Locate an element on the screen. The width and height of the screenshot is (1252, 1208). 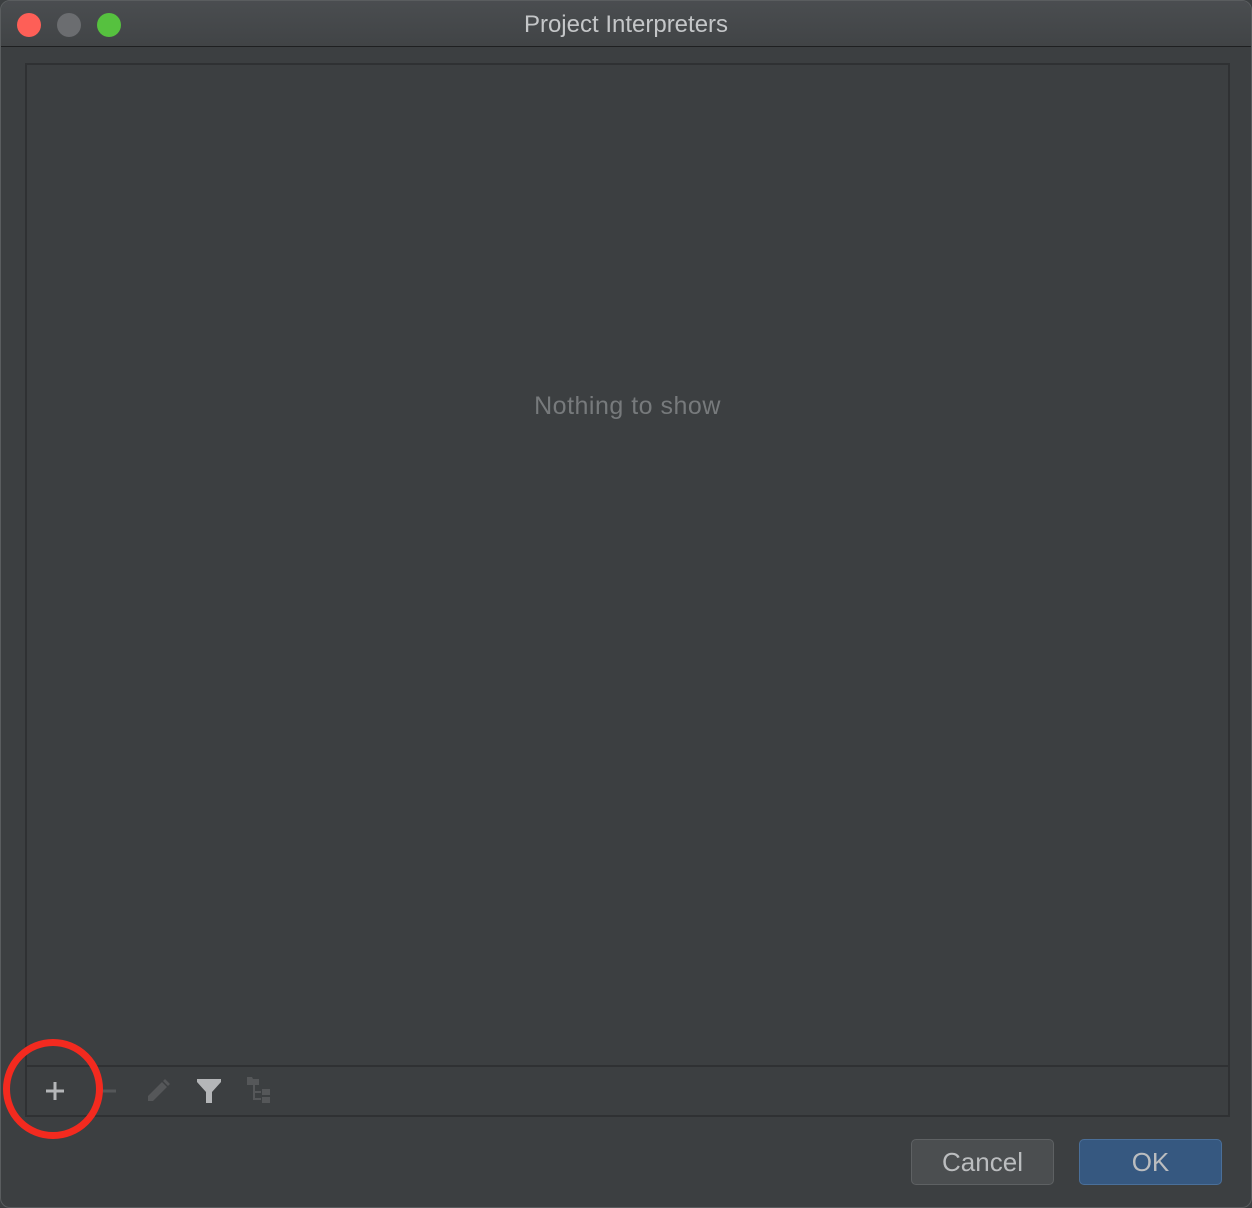
filter-icon is located at coordinates (209, 1091).